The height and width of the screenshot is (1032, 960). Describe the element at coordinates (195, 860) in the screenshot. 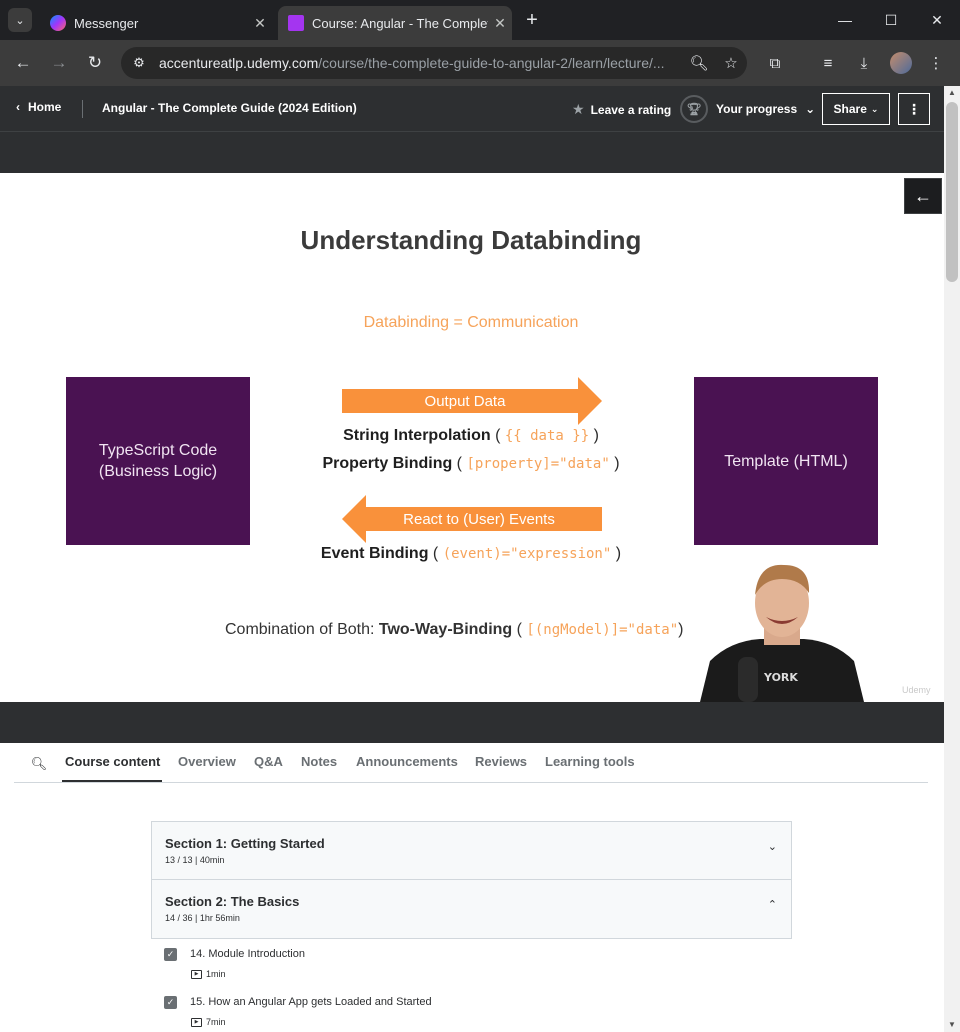

I see `section-meta: 13 / 13 | 40min` at that location.